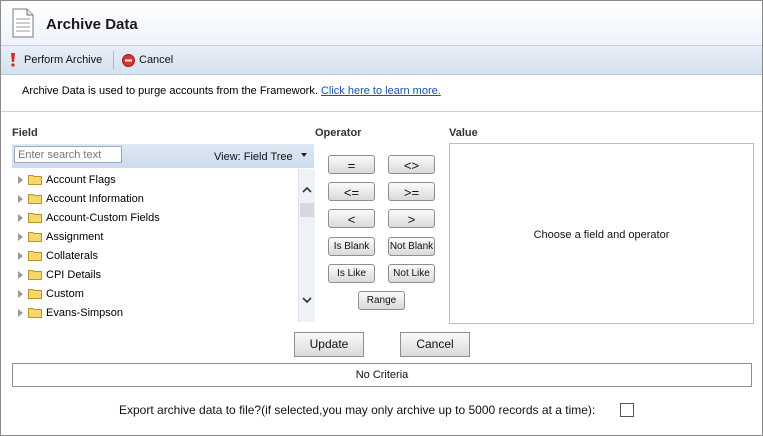 The height and width of the screenshot is (436, 763). What do you see at coordinates (13, 60) in the screenshot?
I see `exclamation-icon` at bounding box center [13, 60].